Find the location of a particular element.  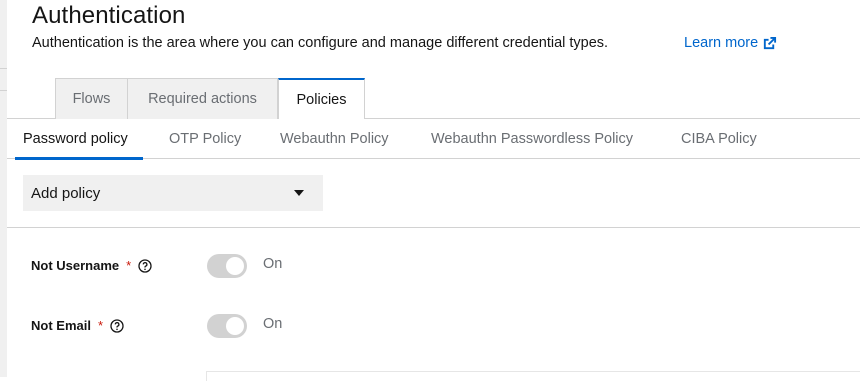

subtab-label: Webauthn Passwordless Policy is located at coordinates (532, 139).